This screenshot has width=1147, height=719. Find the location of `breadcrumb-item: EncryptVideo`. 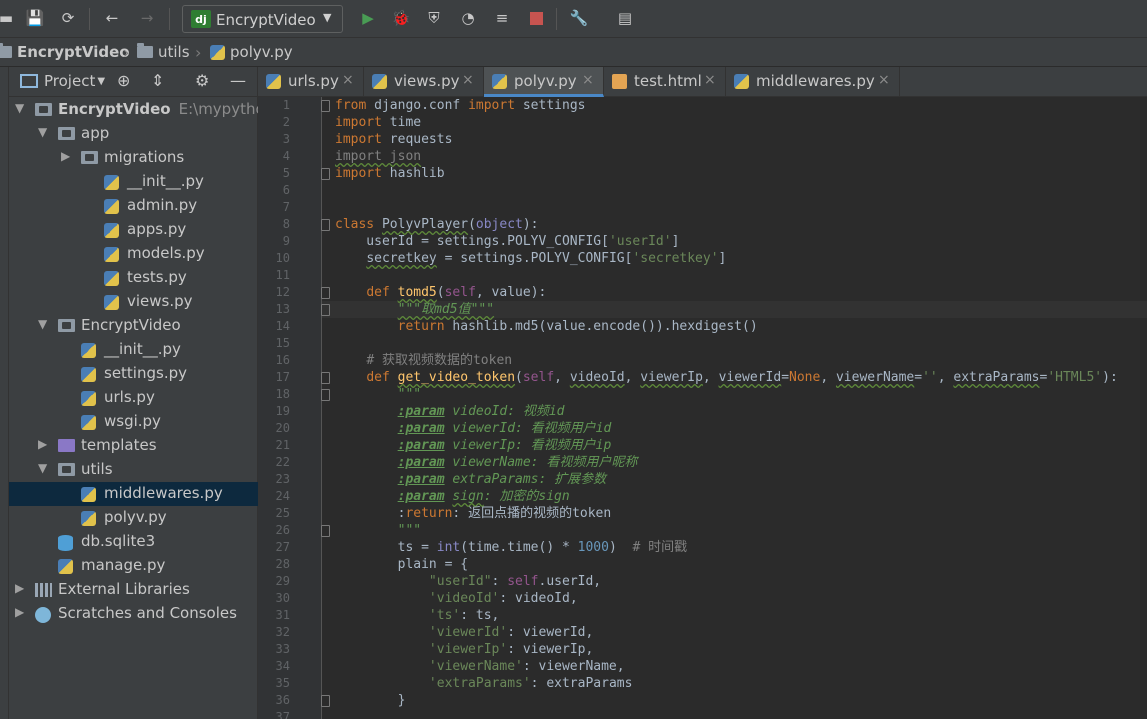

breadcrumb-item: EncryptVideo is located at coordinates (65, 52).